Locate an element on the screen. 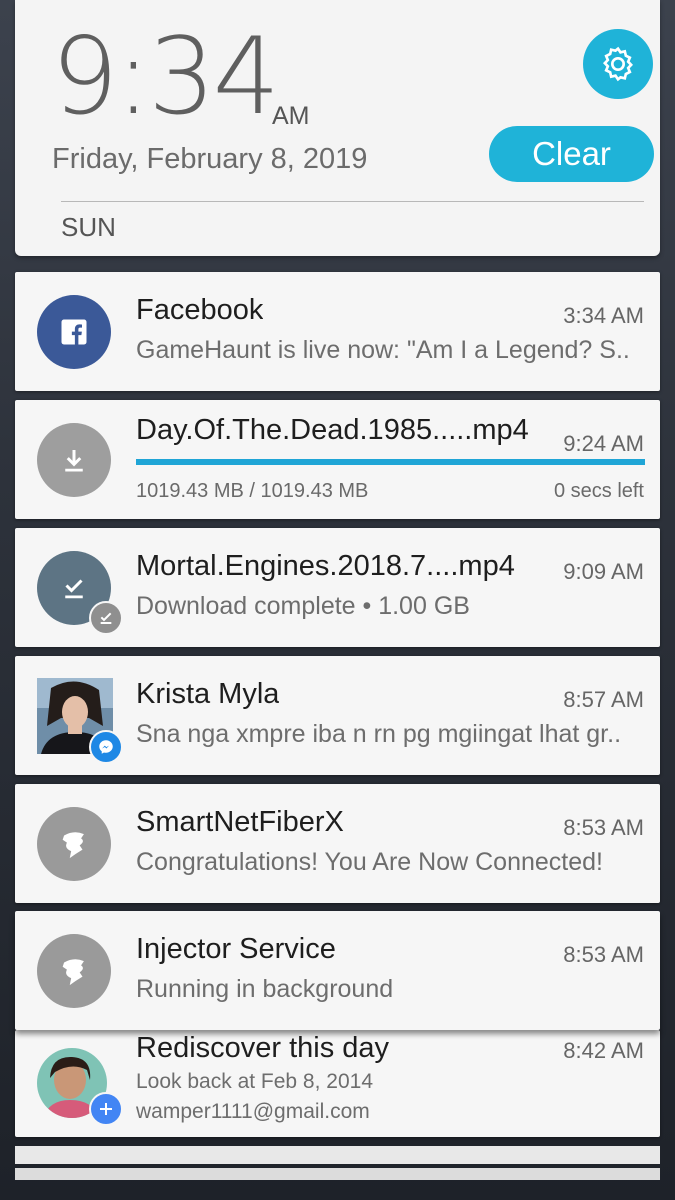 This screenshot has width=675, height=1200. notification-app-name: Facebook is located at coordinates (200, 310).